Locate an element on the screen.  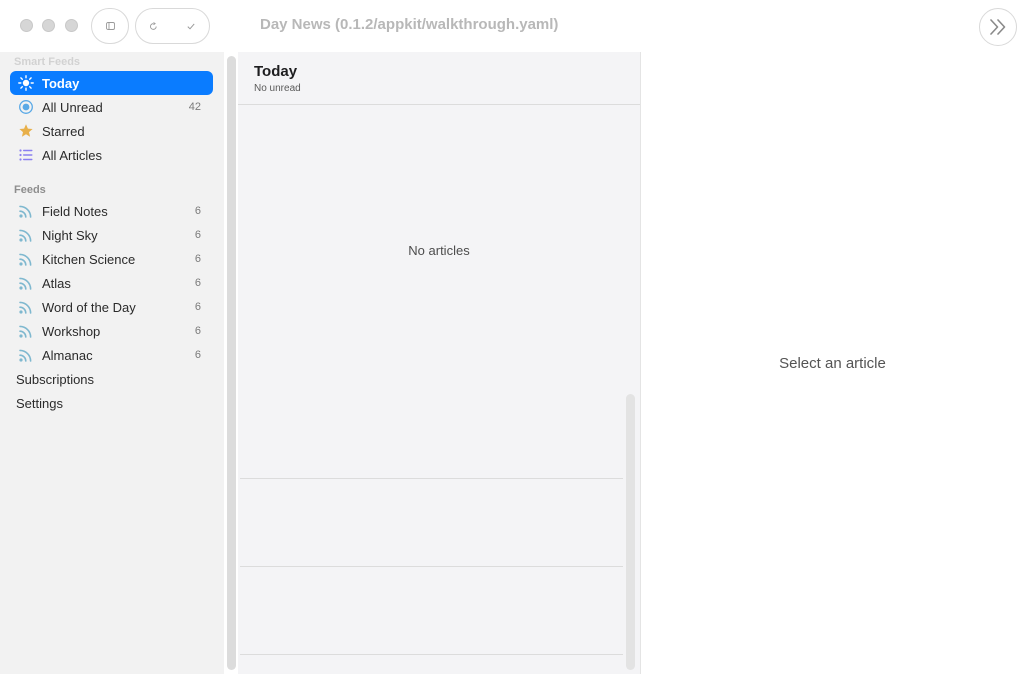
sidebar-item-night-sky: Night Sky 6 is located at coordinates (111, 235).